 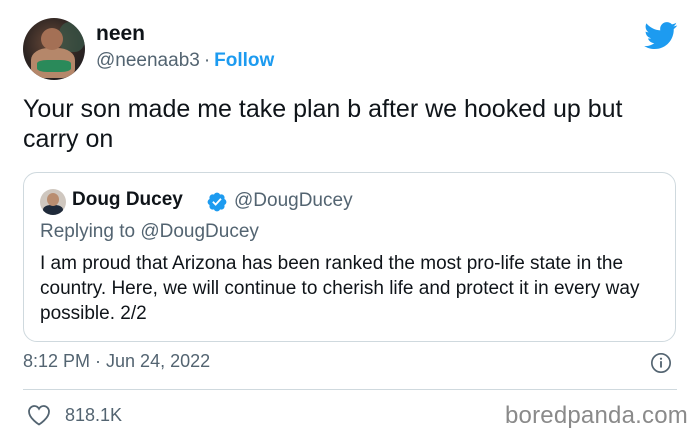 I want to click on tweet-timestamp: 8:12 PM · Jun 24, 2022, so click(x=116, y=361).